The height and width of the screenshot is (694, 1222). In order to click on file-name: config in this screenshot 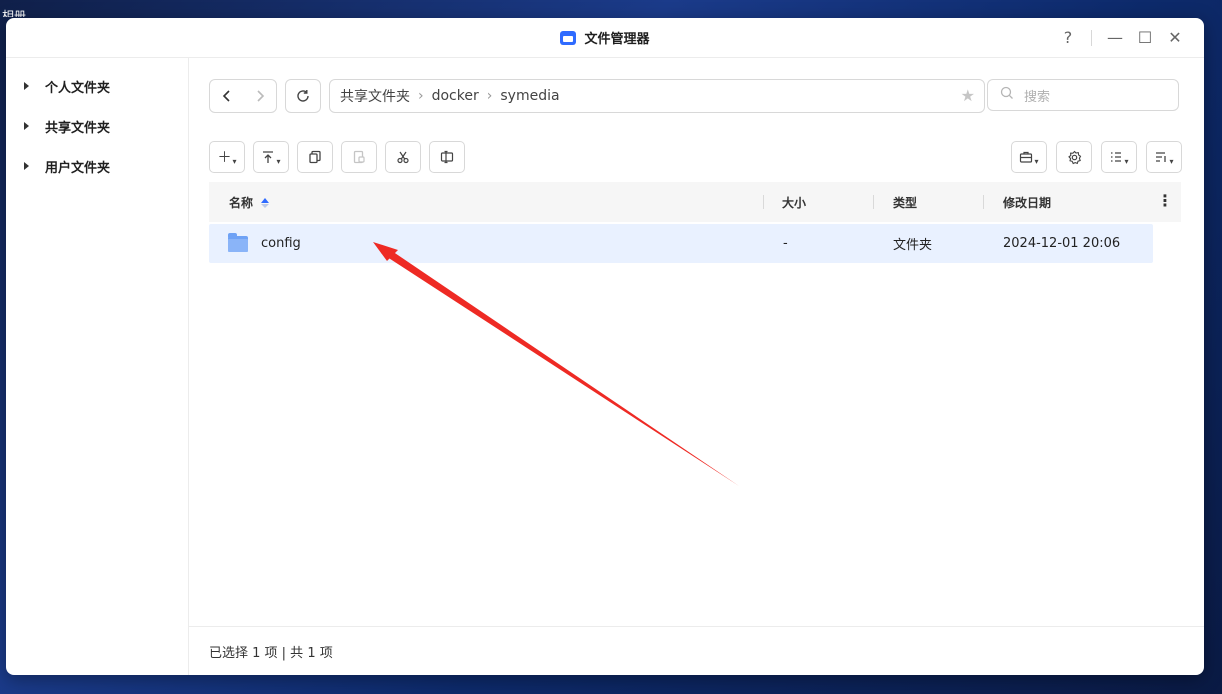, I will do `click(281, 243)`.